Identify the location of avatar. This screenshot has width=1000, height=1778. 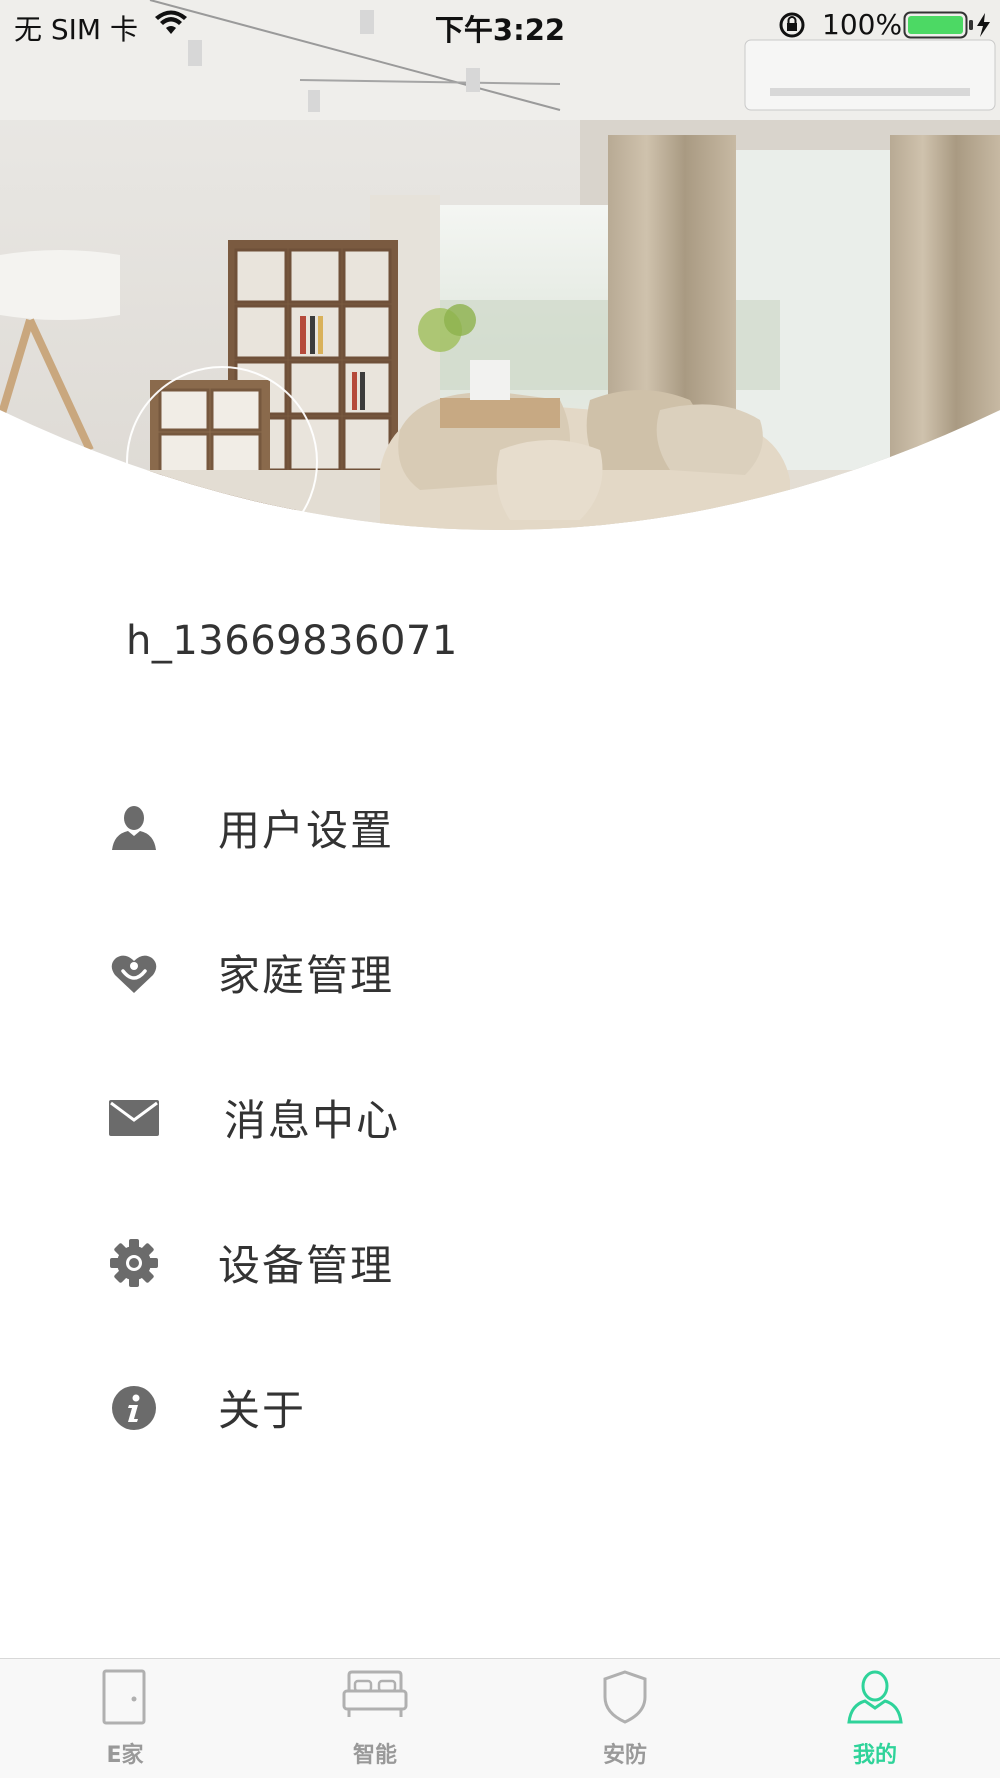
(222, 462).